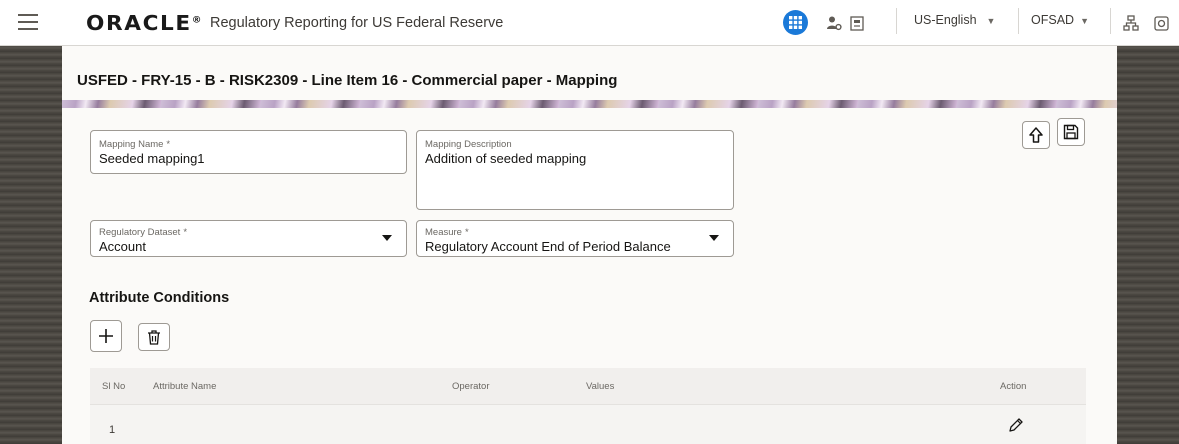  What do you see at coordinates (159, 298) in the screenshot?
I see `attribute-conditions-title: Attribute Conditions` at bounding box center [159, 298].